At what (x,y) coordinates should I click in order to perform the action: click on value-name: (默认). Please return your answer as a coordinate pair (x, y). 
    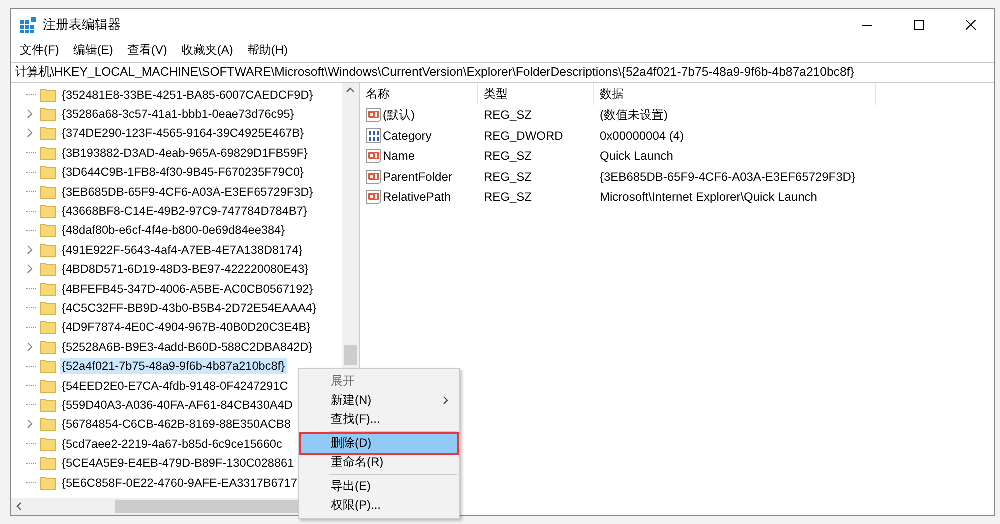
    Looking at the image, I should click on (399, 115).